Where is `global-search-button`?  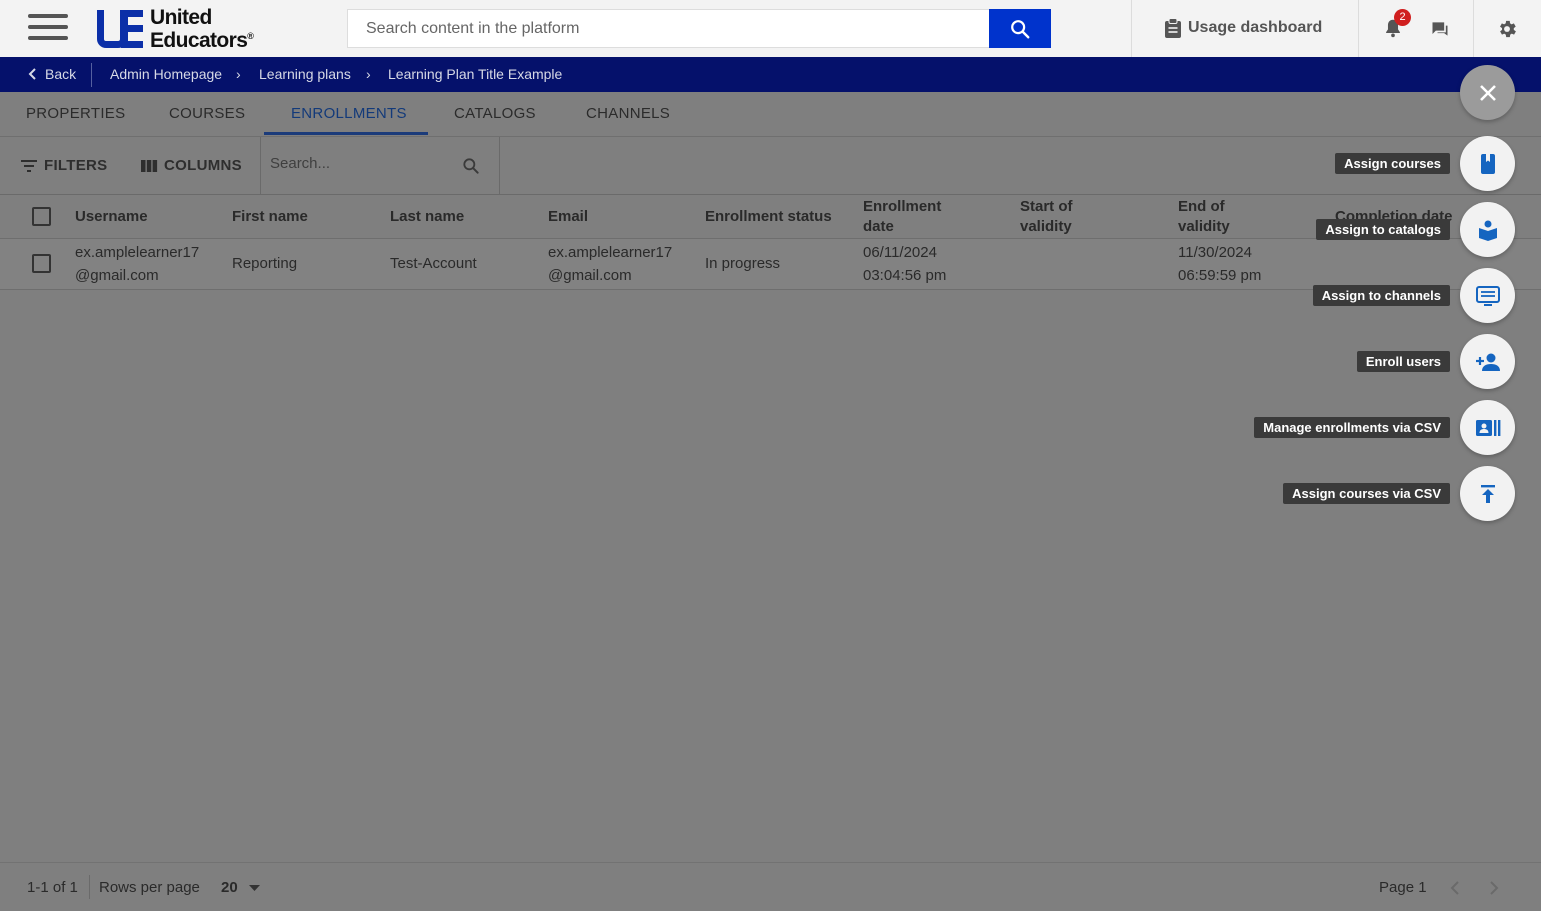
global-search-button is located at coordinates (1020, 28).